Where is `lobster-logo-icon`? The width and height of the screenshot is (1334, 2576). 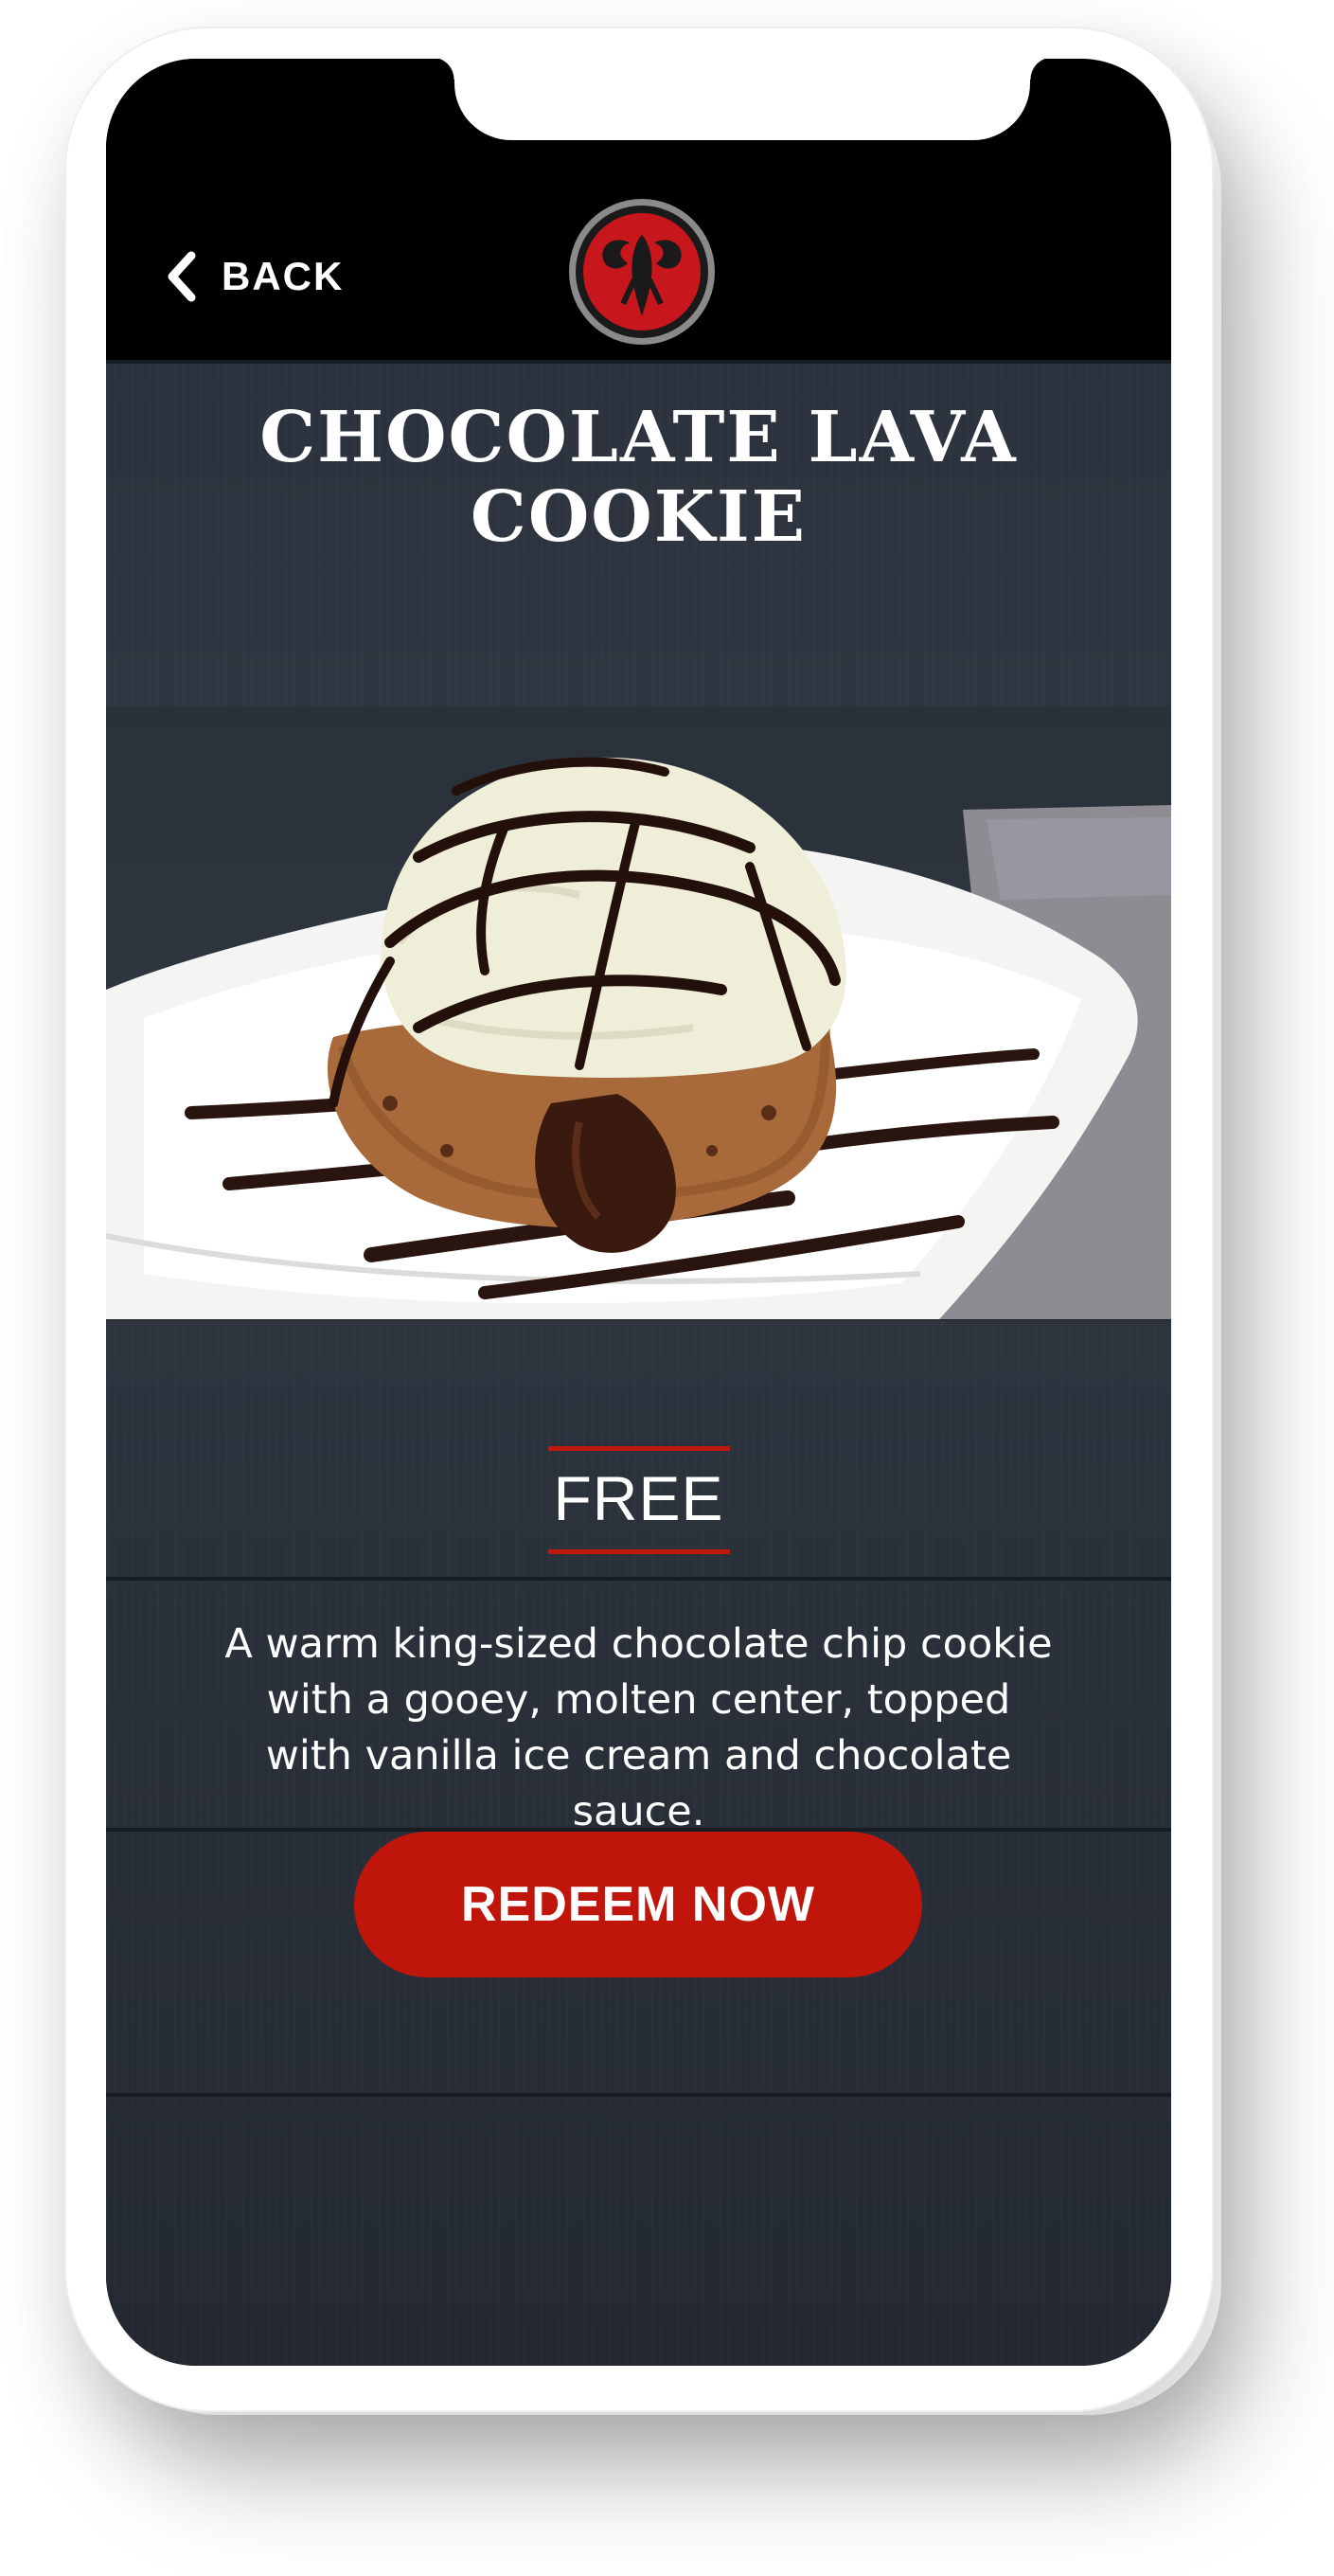
lobster-logo-icon is located at coordinates (642, 272).